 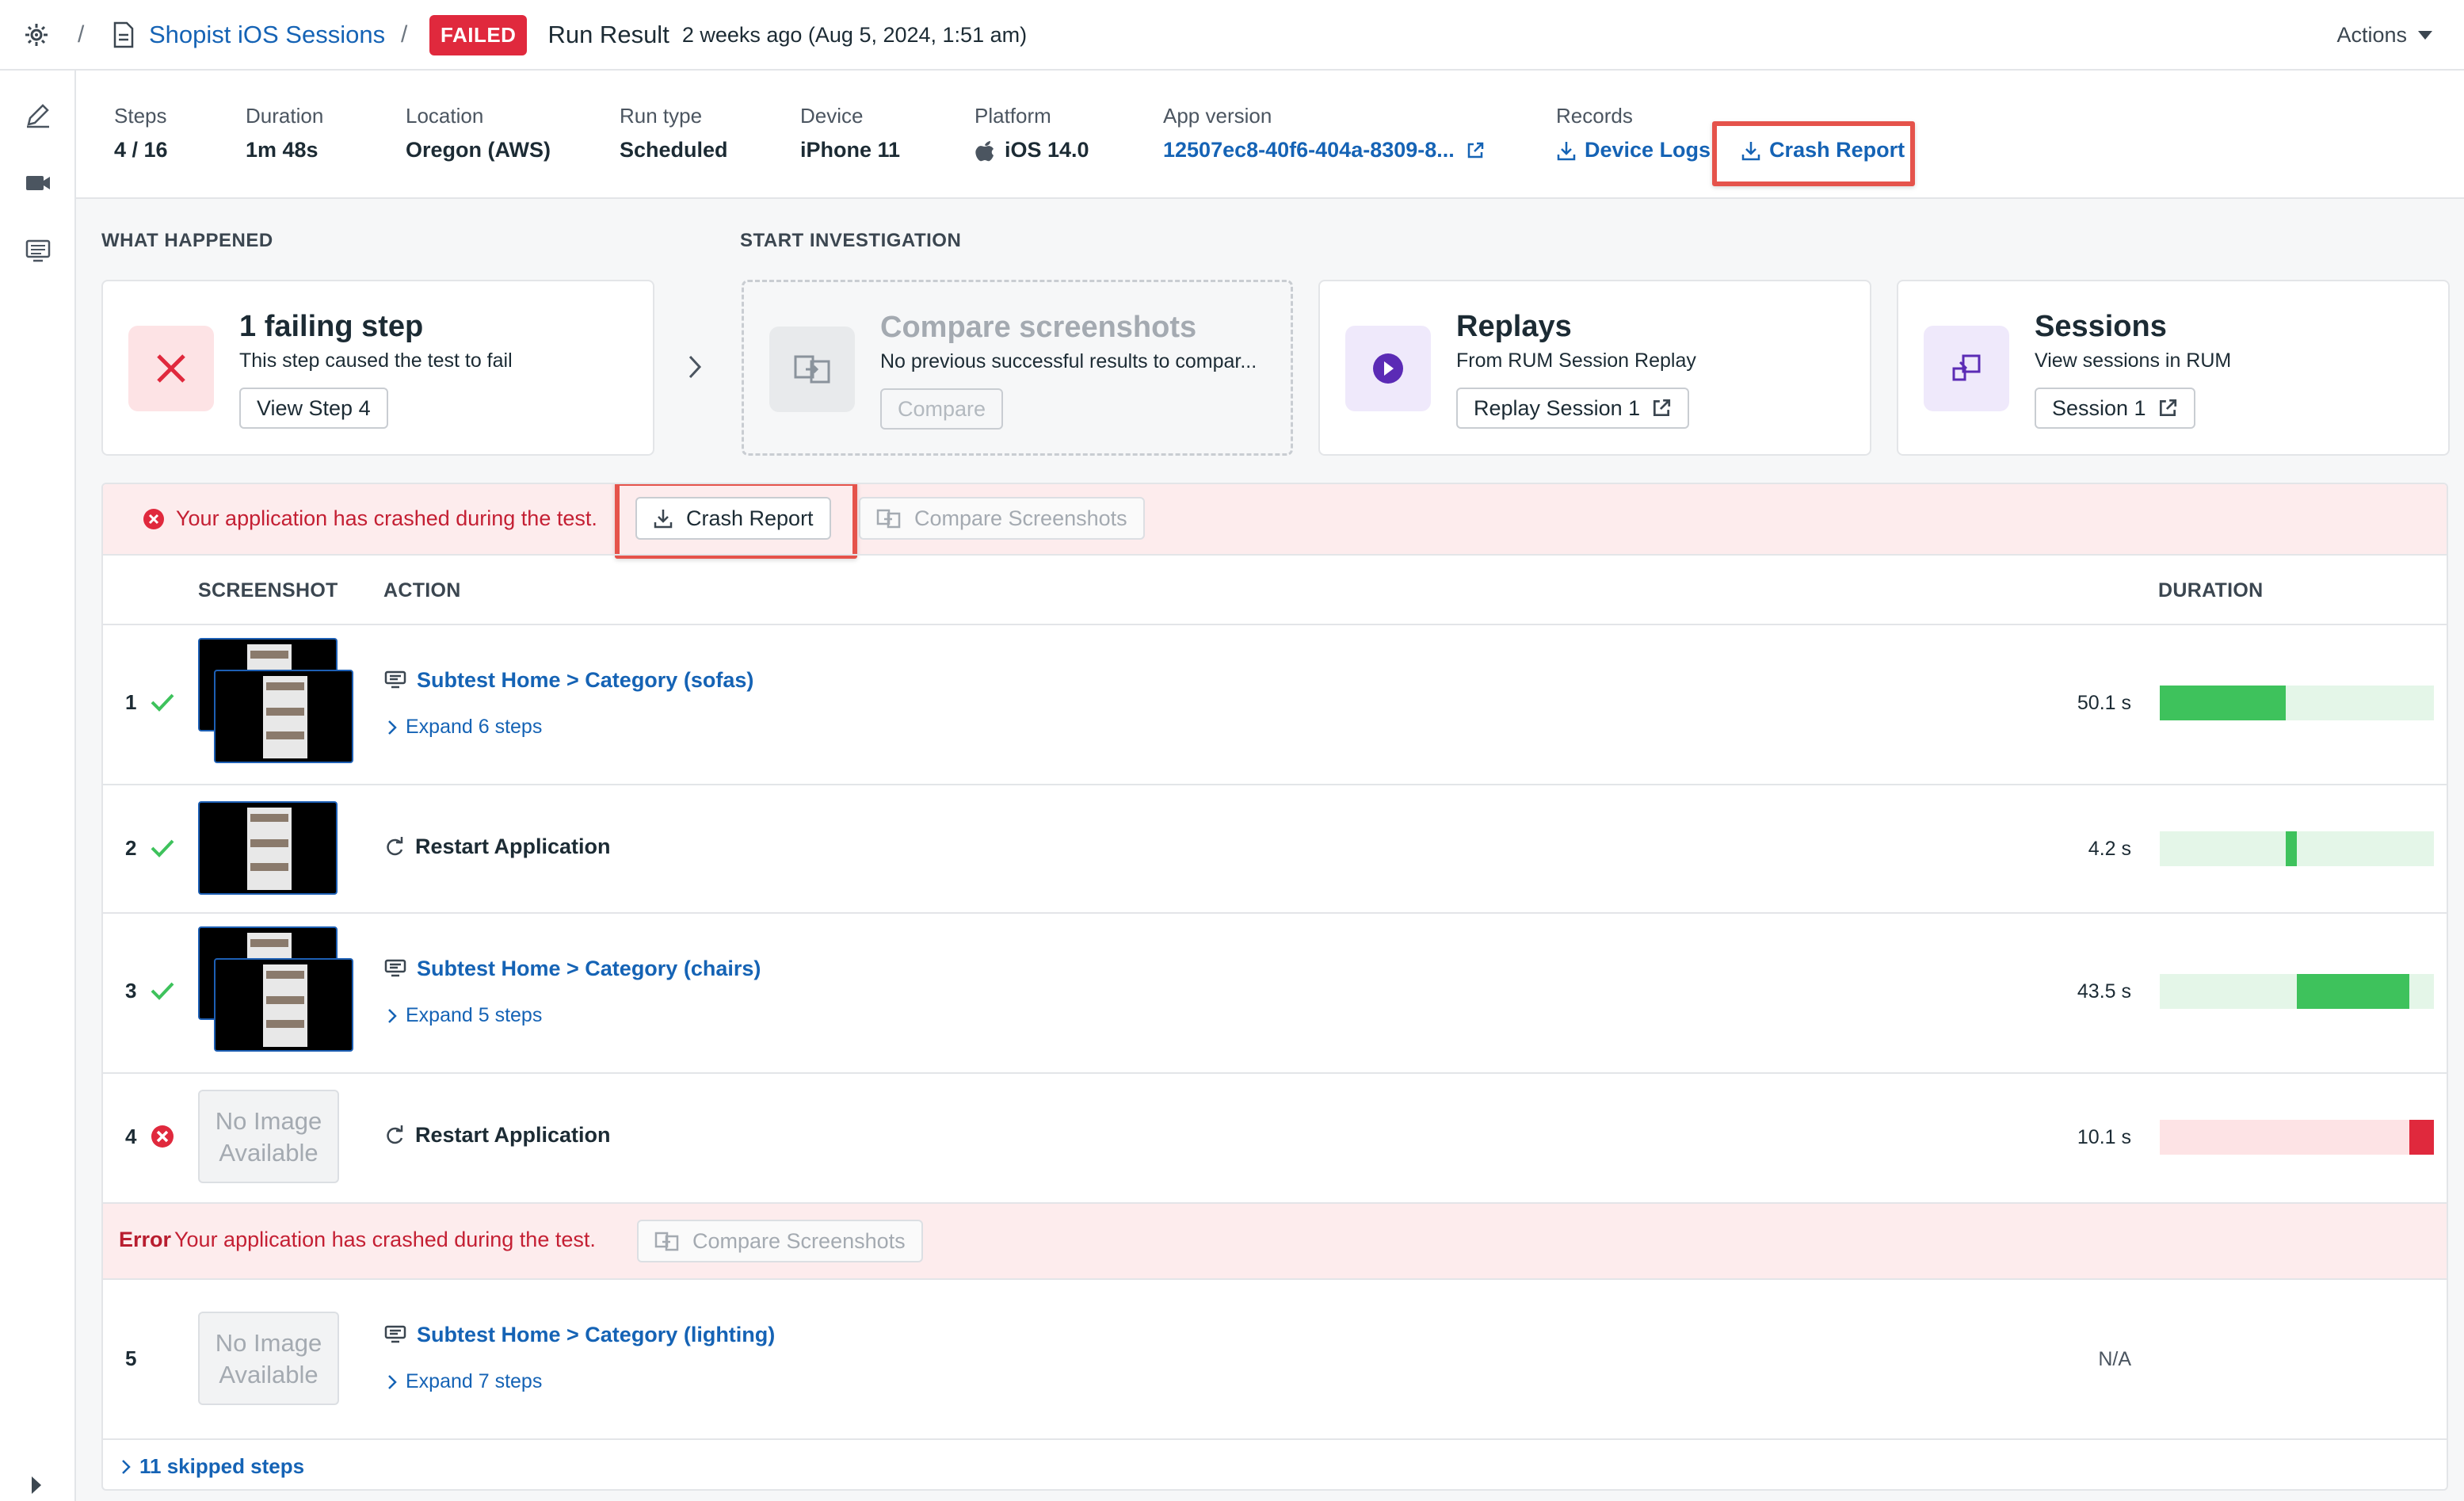 What do you see at coordinates (284, 133) in the screenshot?
I see `meta-duration: Duration 1m 48s` at bounding box center [284, 133].